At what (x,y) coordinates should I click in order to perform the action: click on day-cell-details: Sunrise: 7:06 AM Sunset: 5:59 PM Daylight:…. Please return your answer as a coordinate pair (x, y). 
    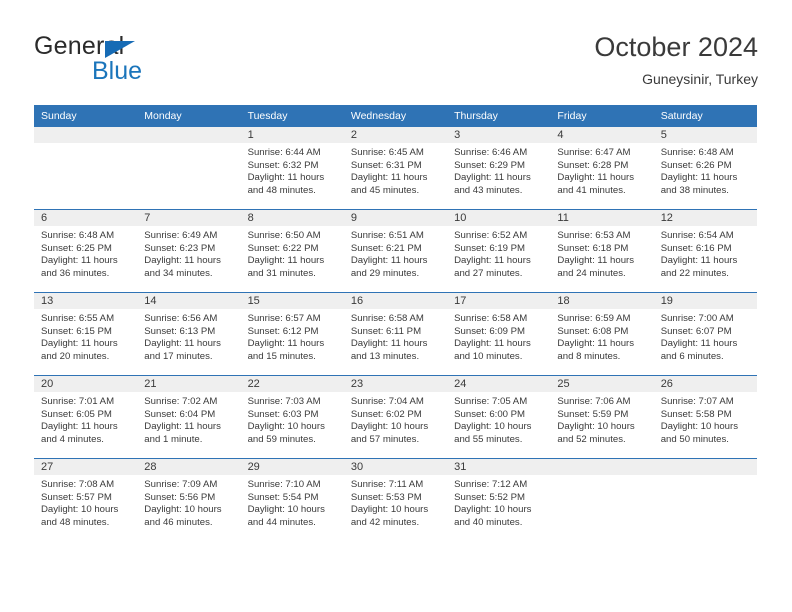
    Looking at the image, I should click on (601, 419).